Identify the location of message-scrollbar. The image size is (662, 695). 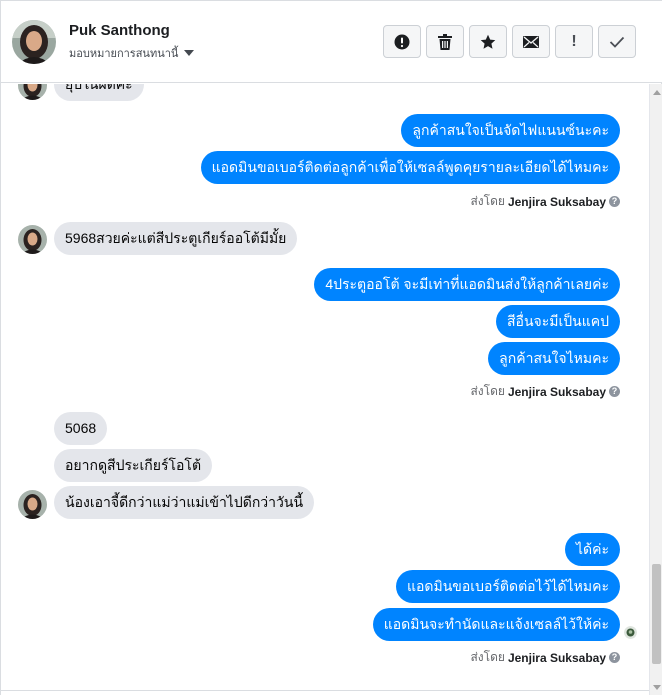
(655, 389).